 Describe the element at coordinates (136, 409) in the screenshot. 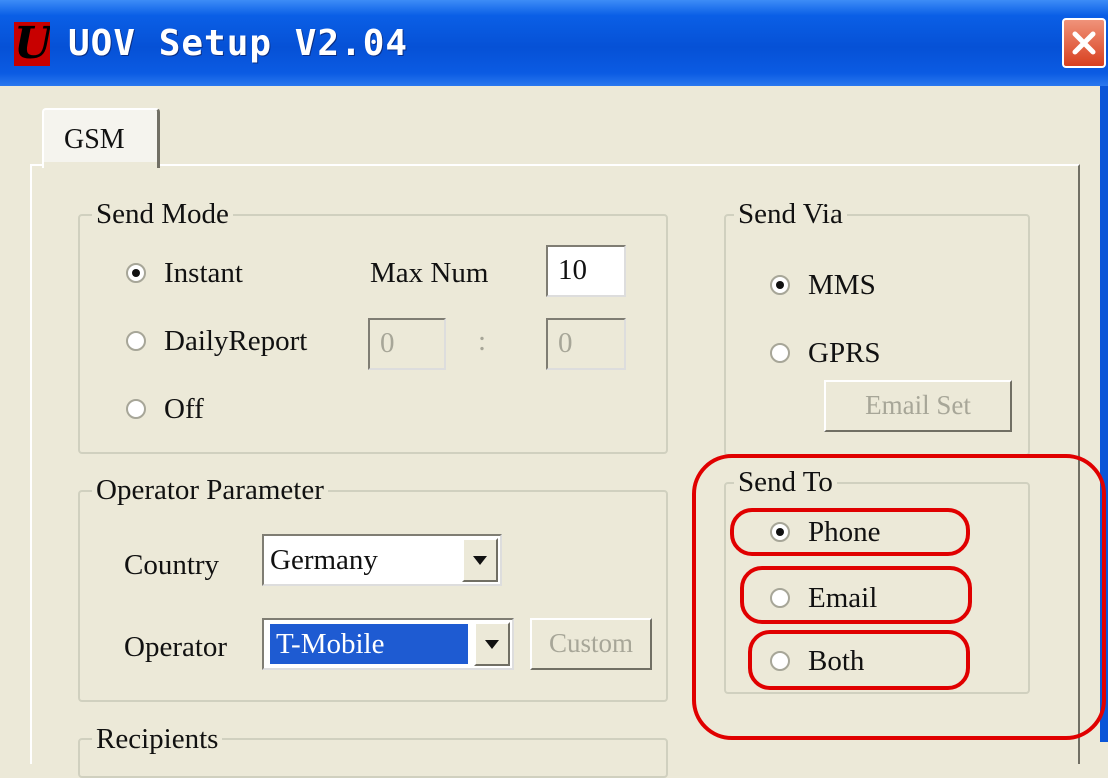

I see `off-radio` at that location.